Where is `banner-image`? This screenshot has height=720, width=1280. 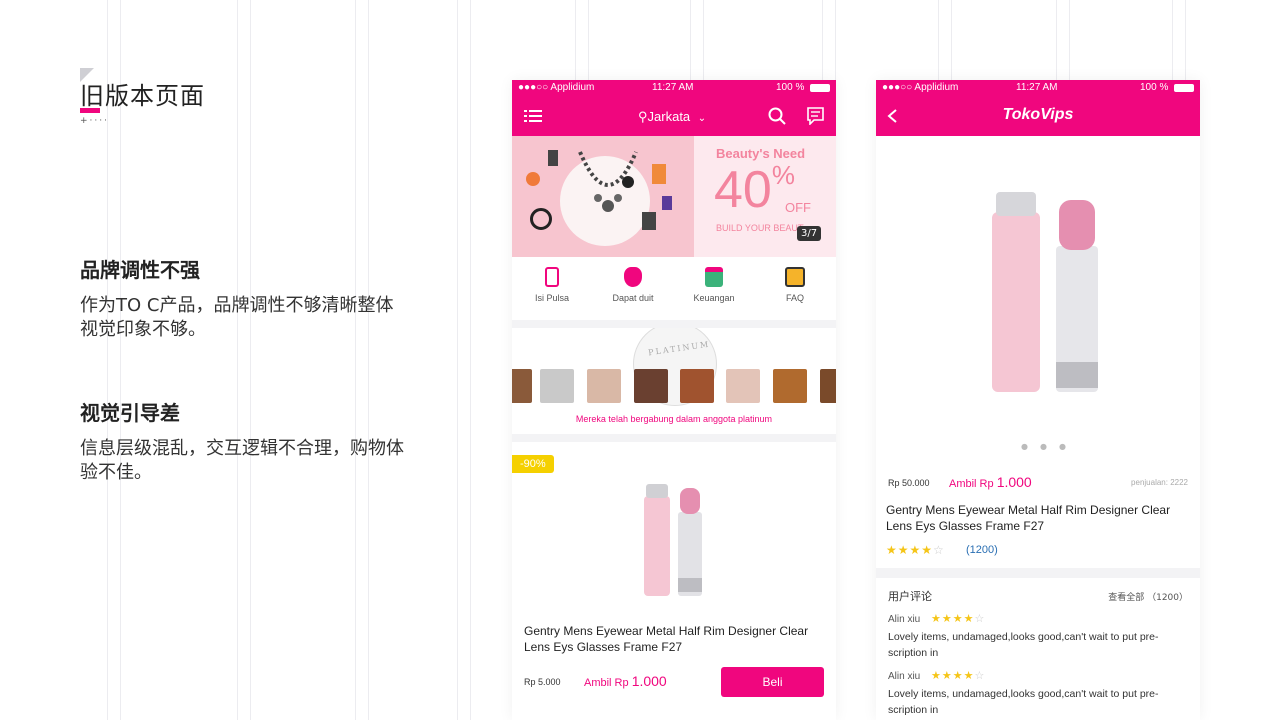 banner-image is located at coordinates (603, 196).